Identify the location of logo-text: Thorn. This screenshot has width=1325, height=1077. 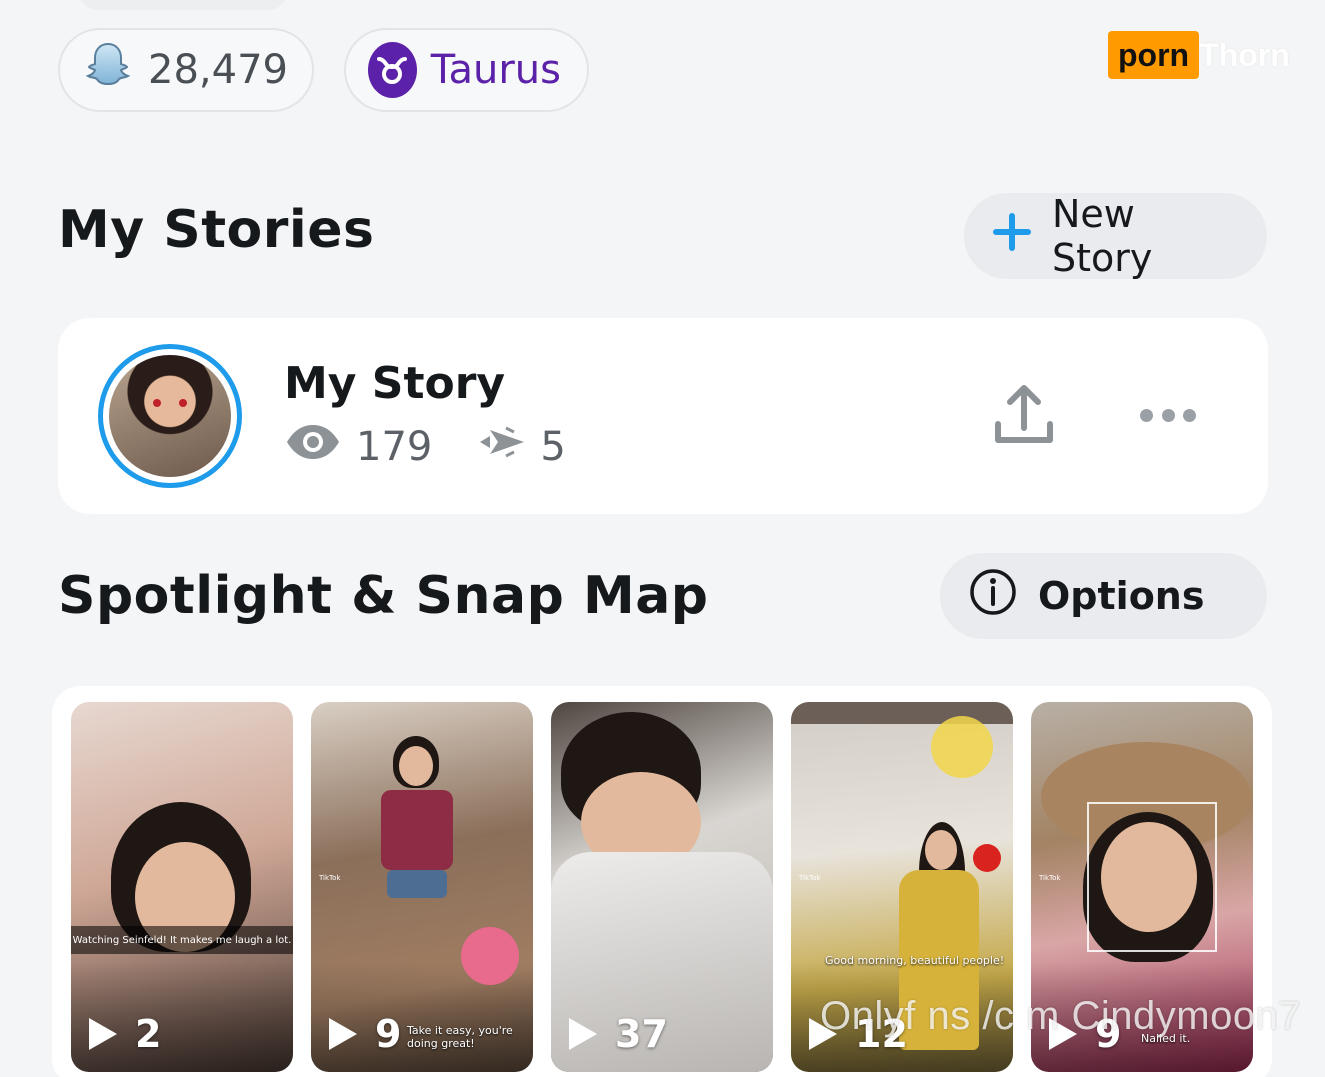
(1244, 54).